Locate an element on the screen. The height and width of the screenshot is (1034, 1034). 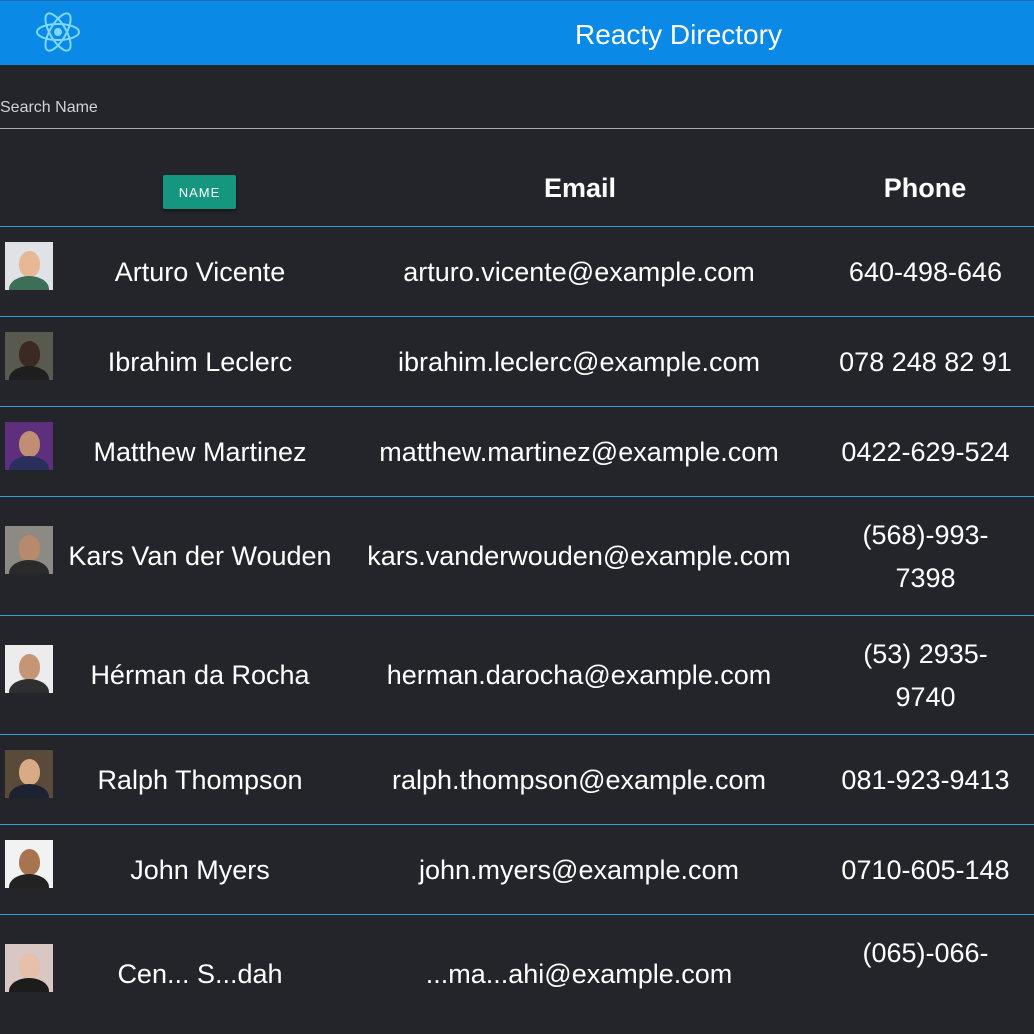
phone-cell: (568)-993-7398 is located at coordinates (925, 556).